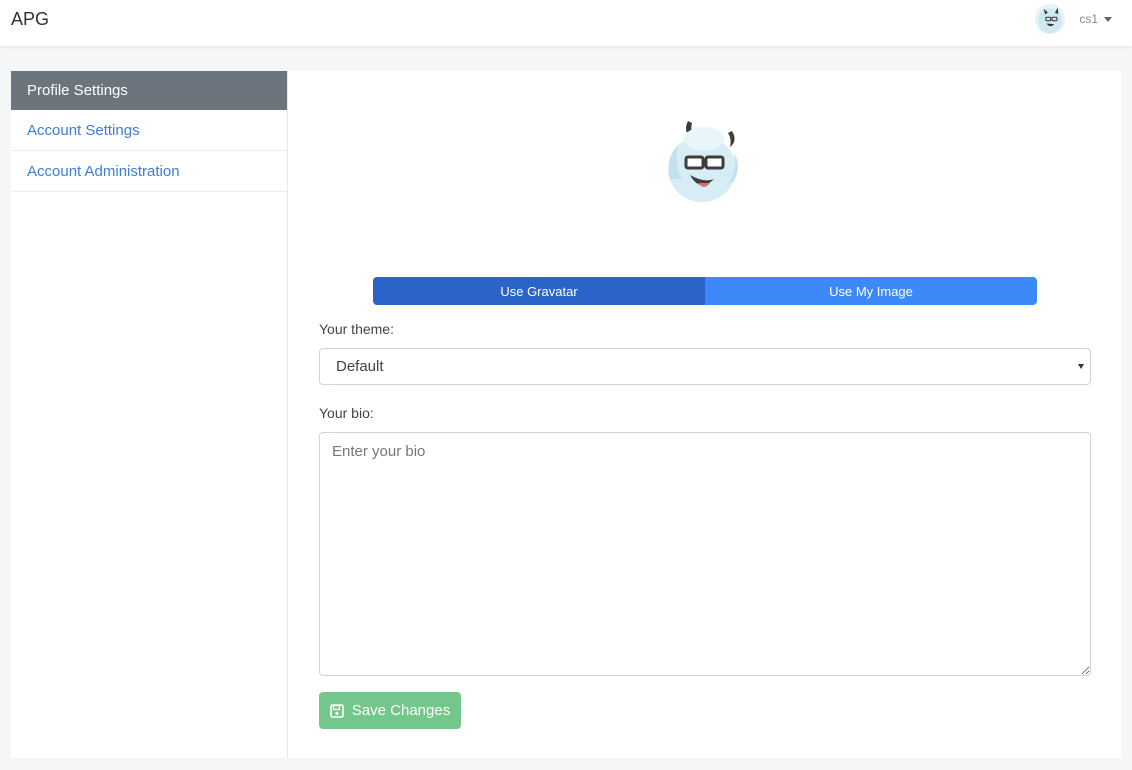  I want to click on sidebar-item-profile-settings: Profile Settings, so click(149, 90).